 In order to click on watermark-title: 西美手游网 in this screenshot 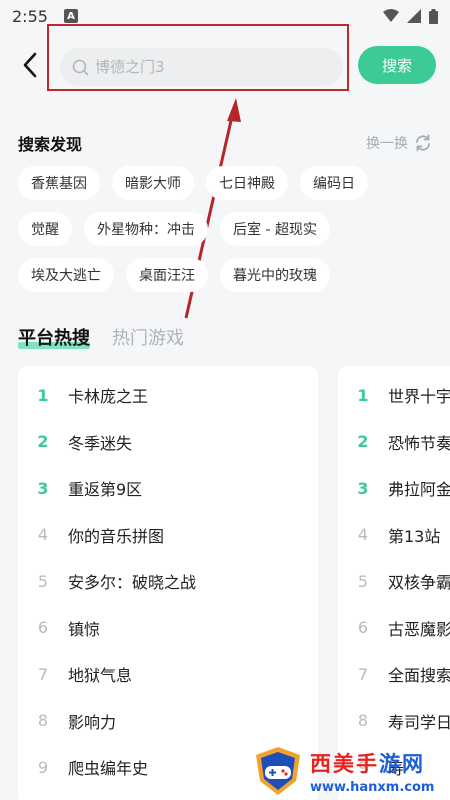, I will do `click(372, 763)`.